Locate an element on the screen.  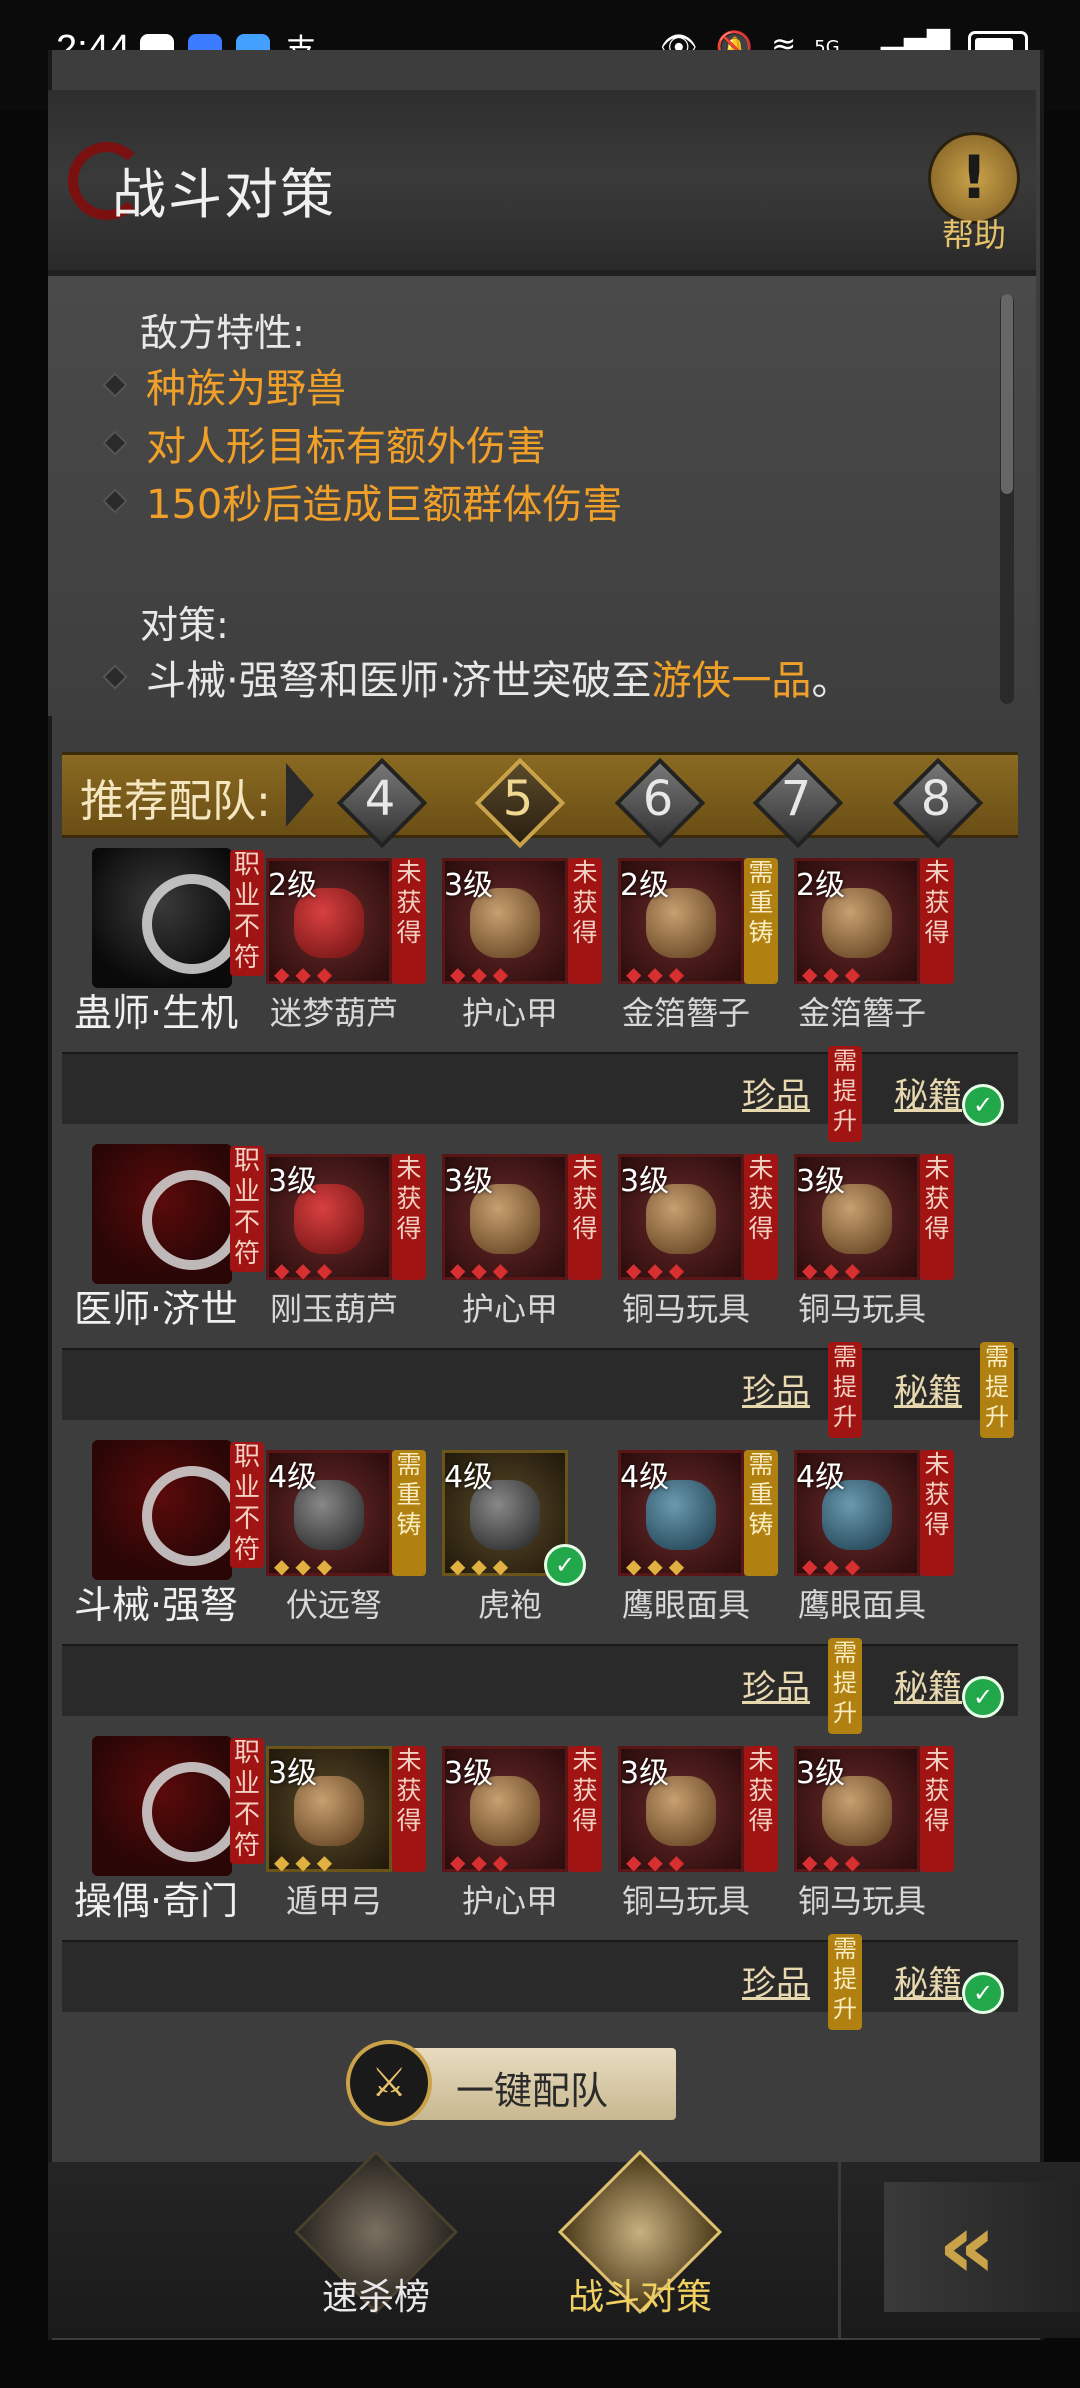
role-card: 职业不符 斗械·强弩 is located at coordinates (163, 1530).